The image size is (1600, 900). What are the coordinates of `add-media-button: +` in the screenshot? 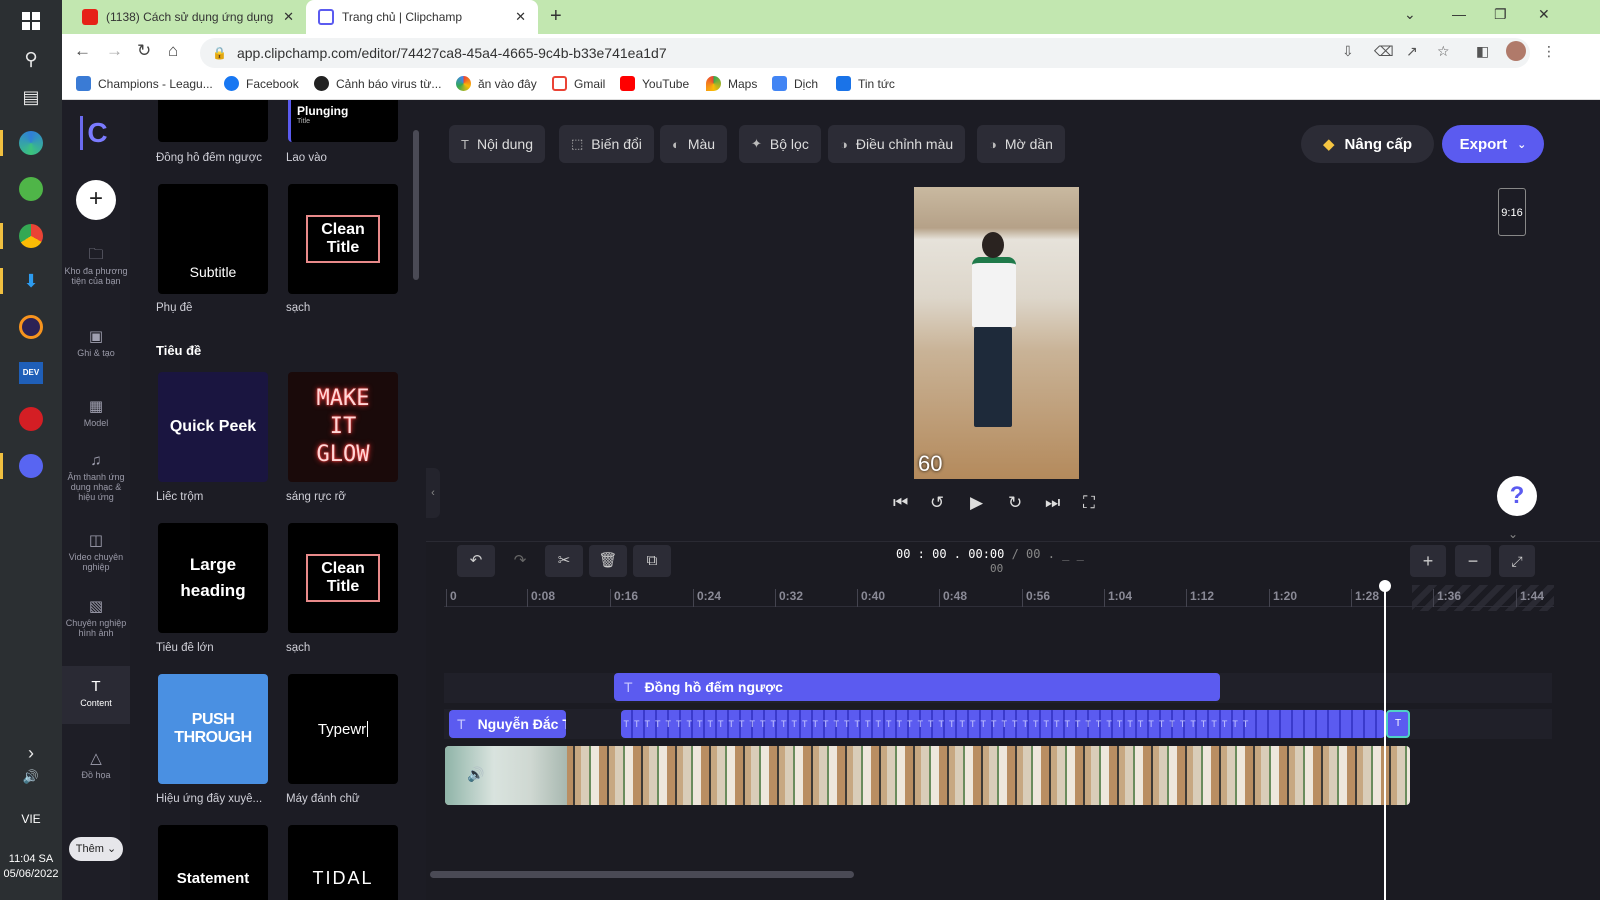 It's located at (96, 200).